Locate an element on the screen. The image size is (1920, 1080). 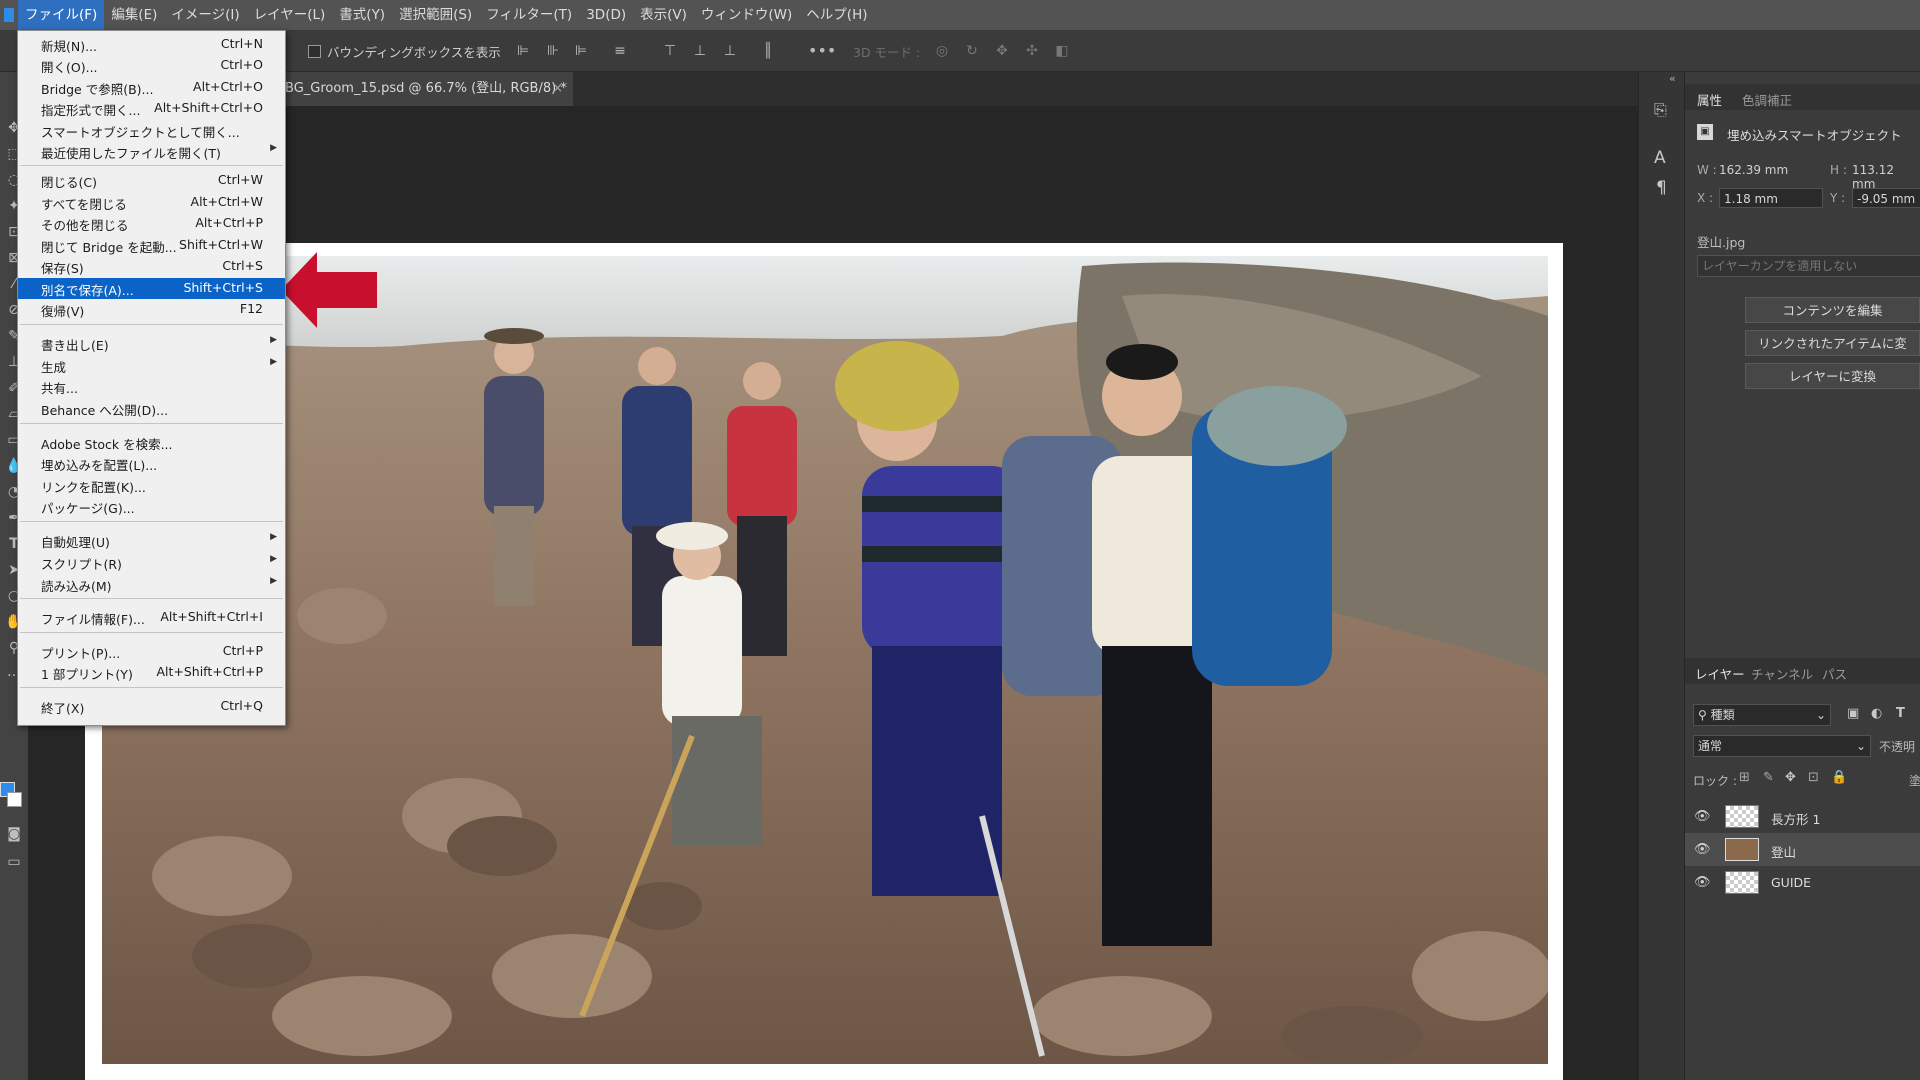
character-panel-icon: A is located at coordinates (1660, 158).